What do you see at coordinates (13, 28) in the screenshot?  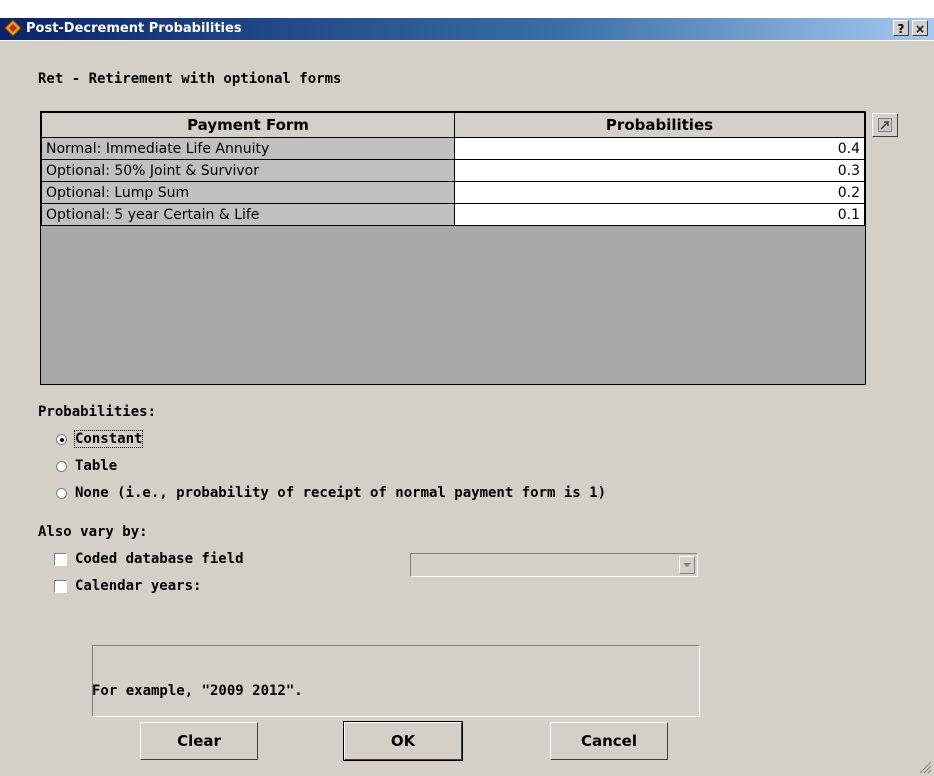 I see `app-icon` at bounding box center [13, 28].